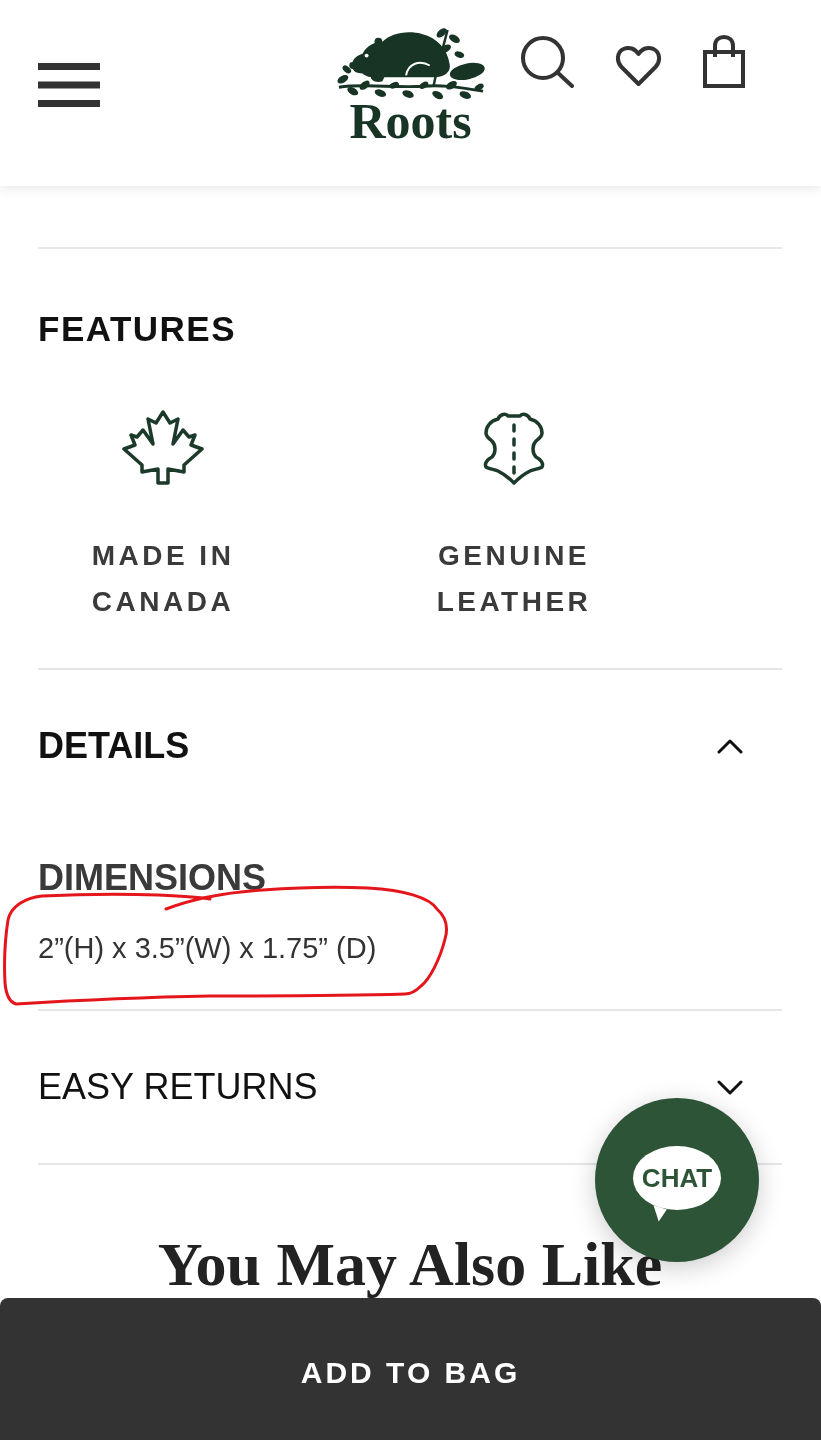  Describe the element at coordinates (638, 66) in the screenshot. I see `heart-icon` at that location.